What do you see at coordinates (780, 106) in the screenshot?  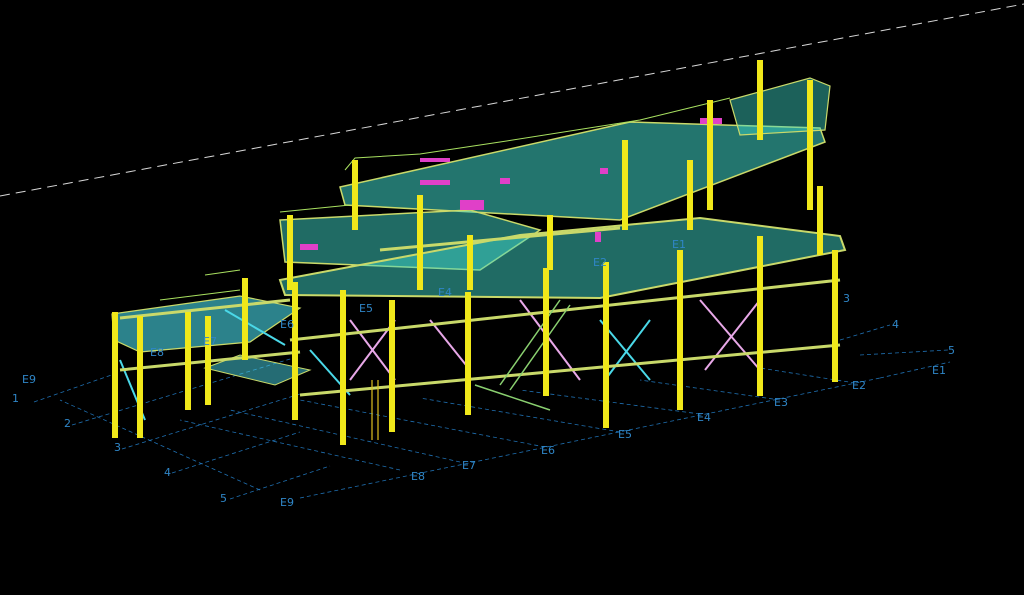 I see `roof-platform` at bounding box center [780, 106].